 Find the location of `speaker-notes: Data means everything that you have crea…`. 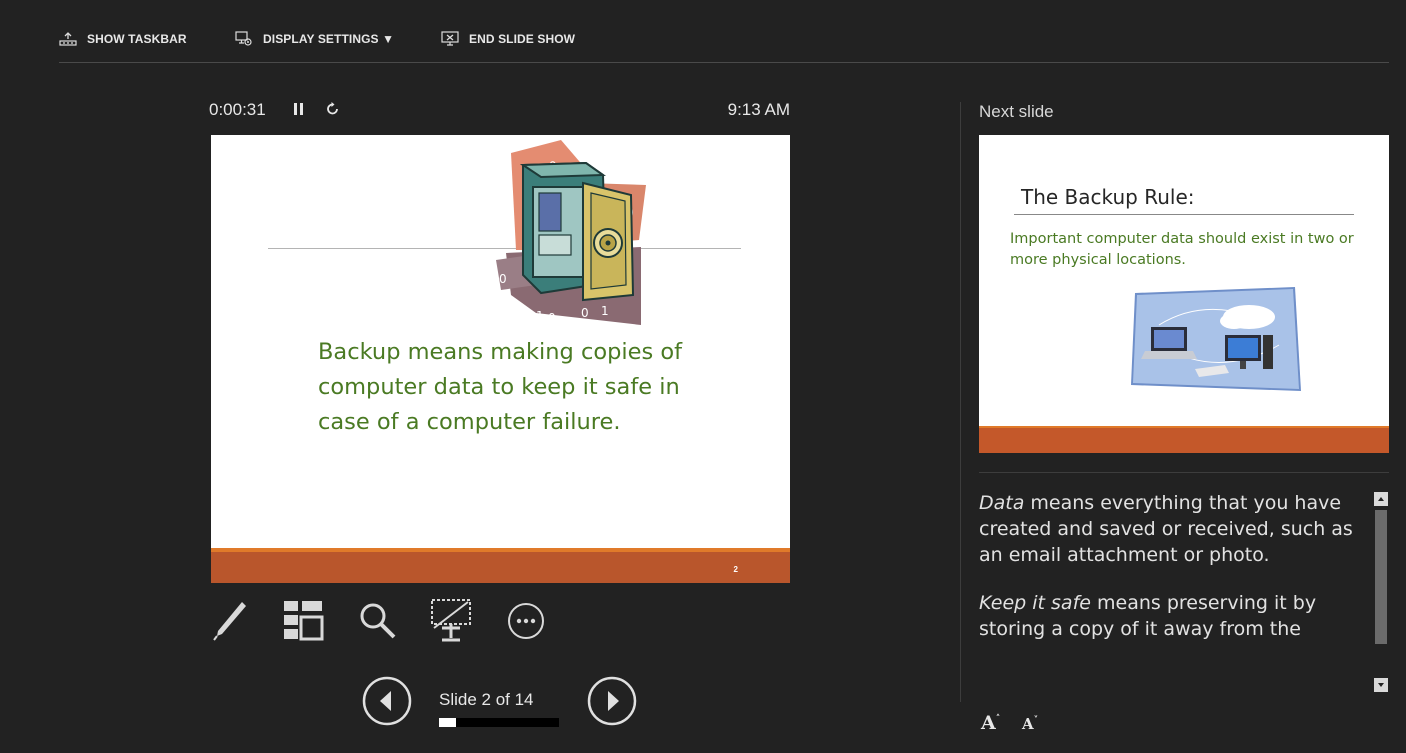

speaker-notes: Data means everything that you have crea… is located at coordinates (1166, 592).